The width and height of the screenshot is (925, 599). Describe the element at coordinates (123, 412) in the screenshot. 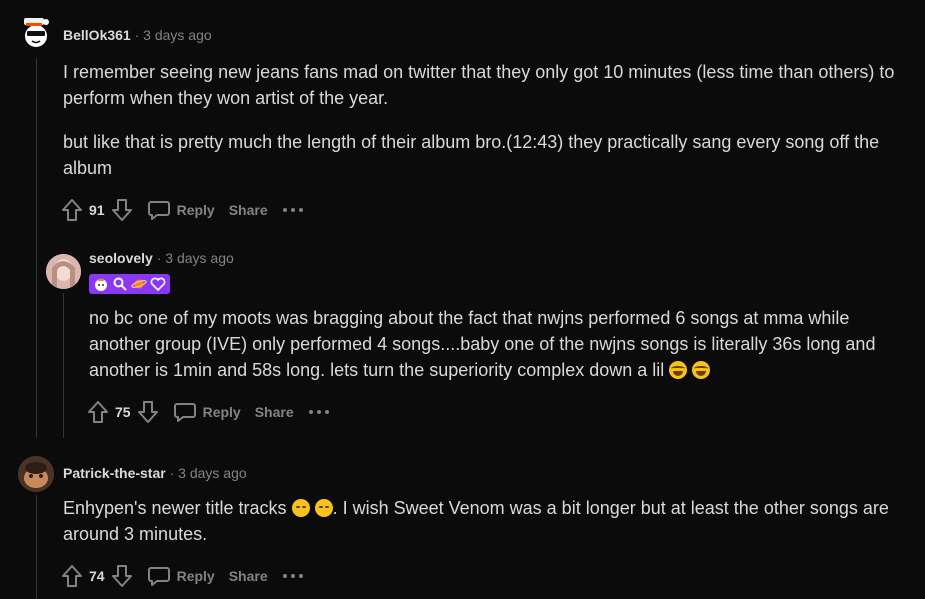

I see `vote-count: 75` at that location.